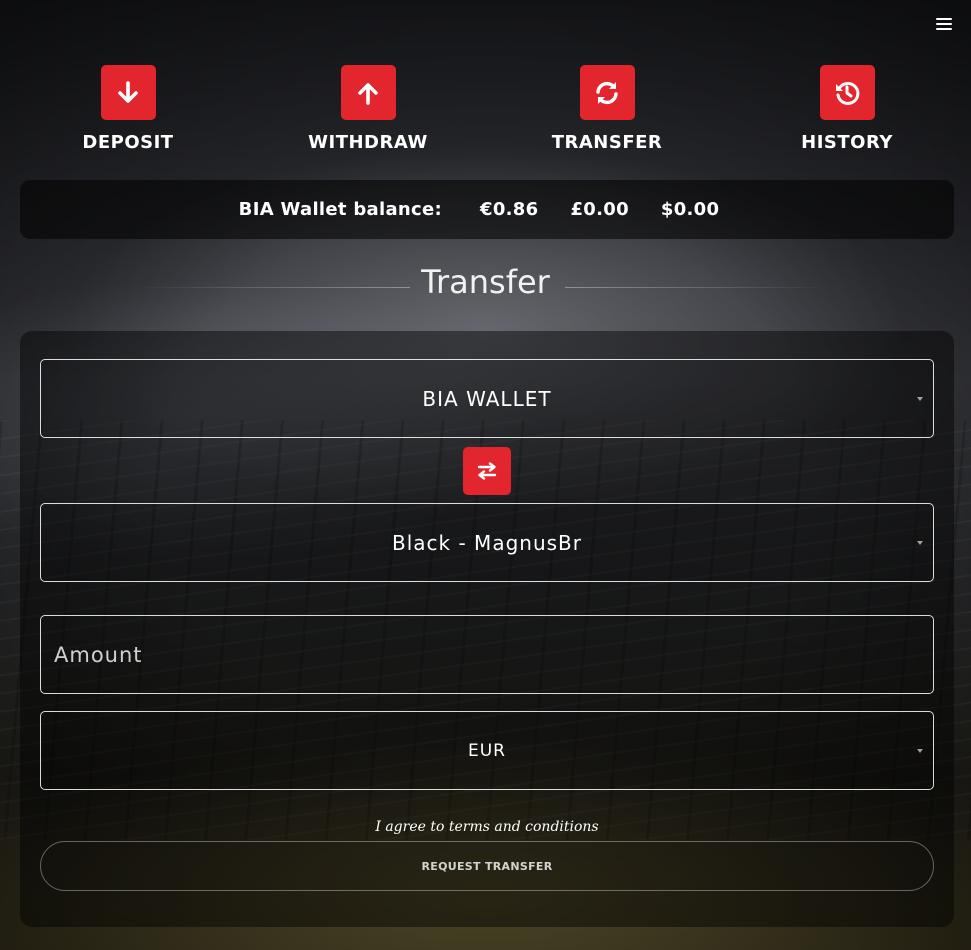 The width and height of the screenshot is (971, 950). Describe the element at coordinates (487, 654) in the screenshot. I see `amount-input` at that location.